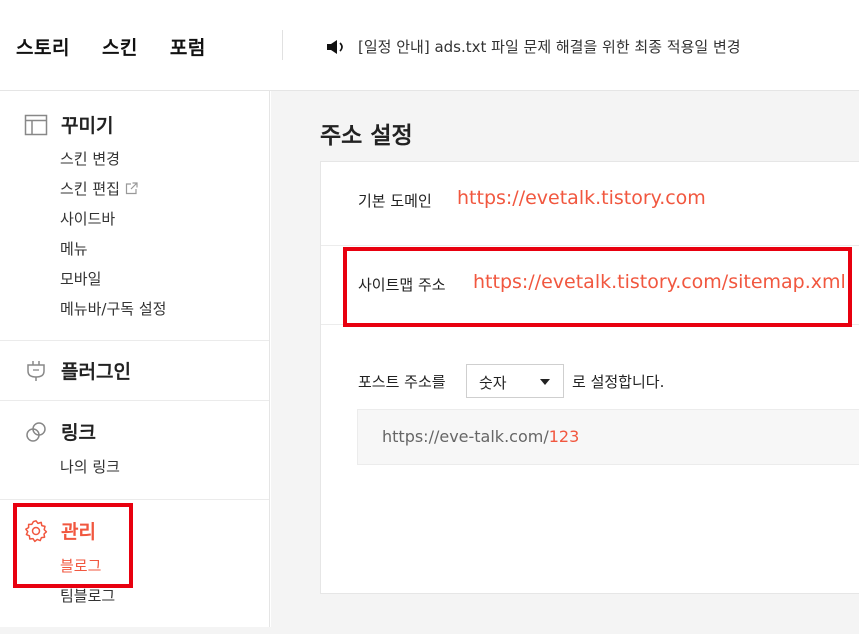  Describe the element at coordinates (80, 278) in the screenshot. I see `sidebar-item-mobile: 모바일` at that location.